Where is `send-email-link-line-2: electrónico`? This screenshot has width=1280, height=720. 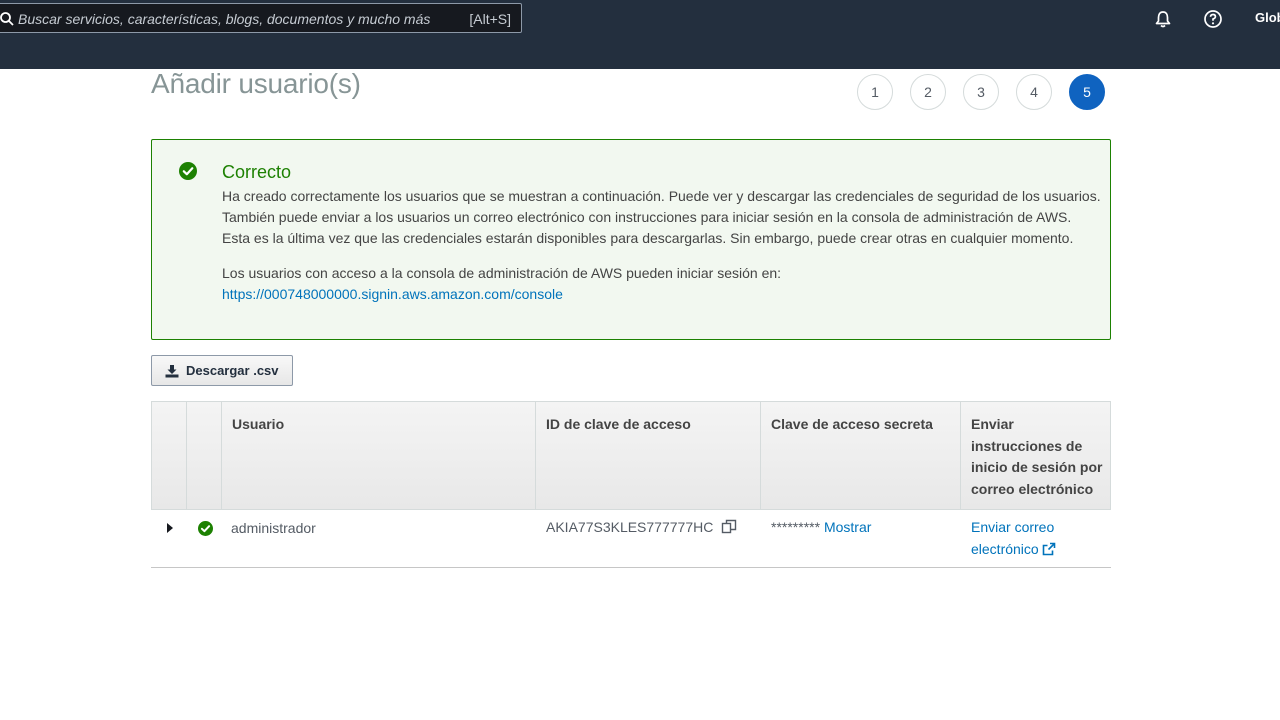 send-email-link-line-2: electrónico is located at coordinates (1013, 549).